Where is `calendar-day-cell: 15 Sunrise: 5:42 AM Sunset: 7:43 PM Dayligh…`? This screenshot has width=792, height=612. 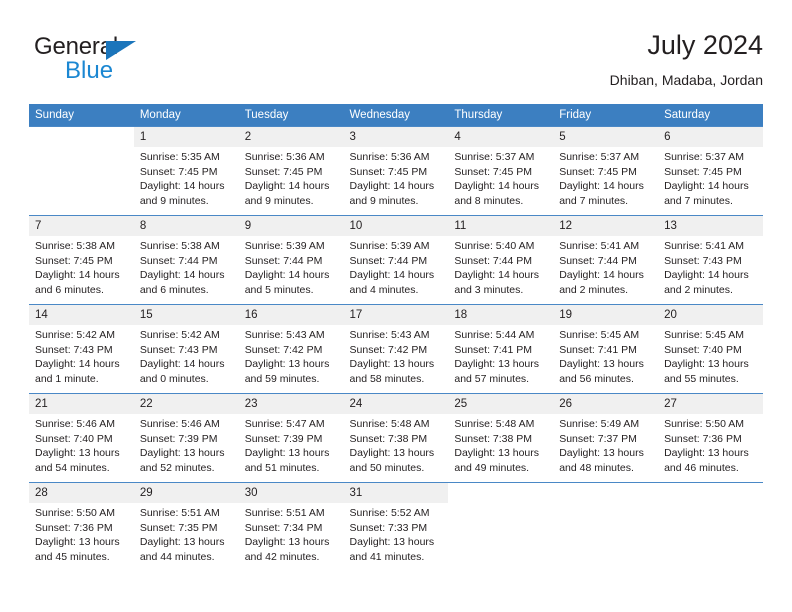
calendar-day-cell: 15 Sunrise: 5:42 AM Sunset: 7:43 PM Dayligh… is located at coordinates (186, 349).